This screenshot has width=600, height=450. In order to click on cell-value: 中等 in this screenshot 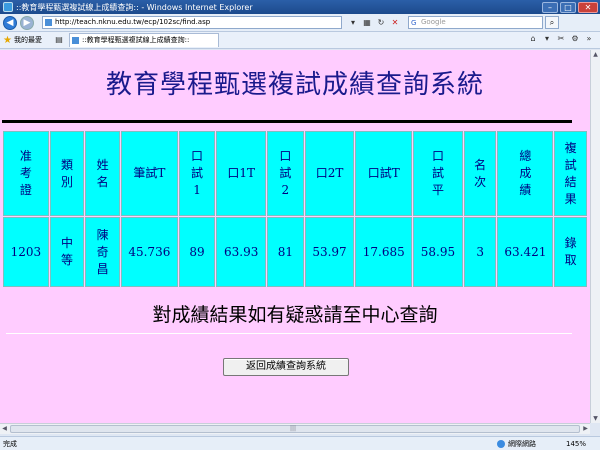, I will do `click(67, 251)`.